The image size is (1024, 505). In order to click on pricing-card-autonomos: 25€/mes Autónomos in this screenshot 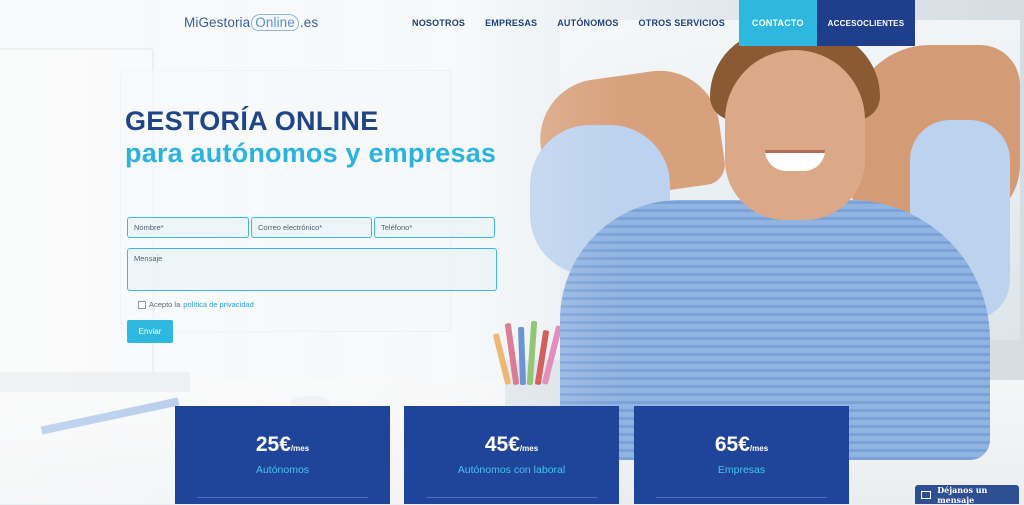, I will do `click(282, 455)`.